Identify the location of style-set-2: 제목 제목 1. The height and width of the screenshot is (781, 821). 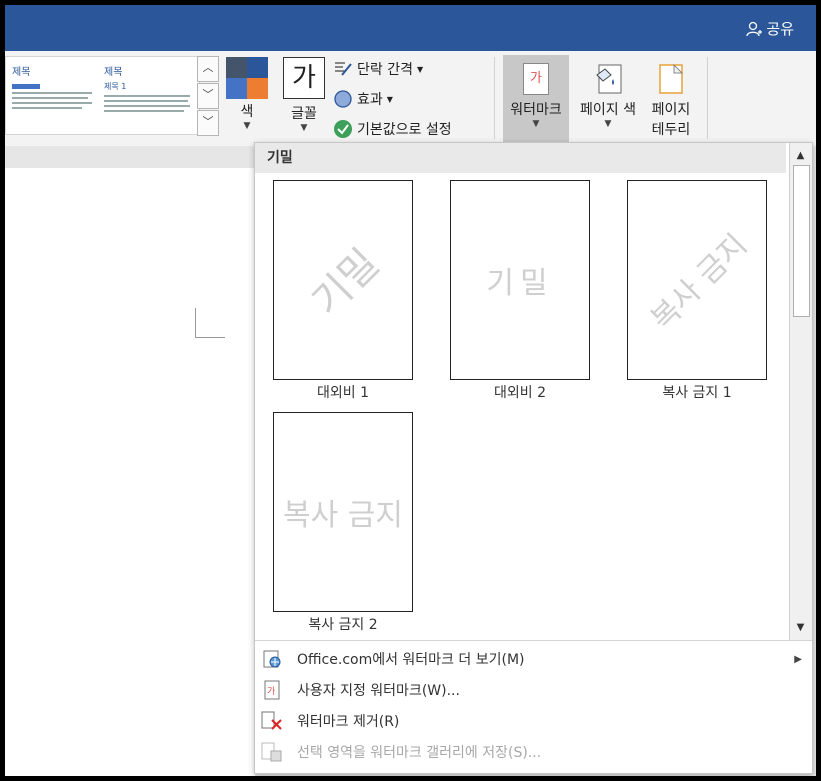
(148, 87).